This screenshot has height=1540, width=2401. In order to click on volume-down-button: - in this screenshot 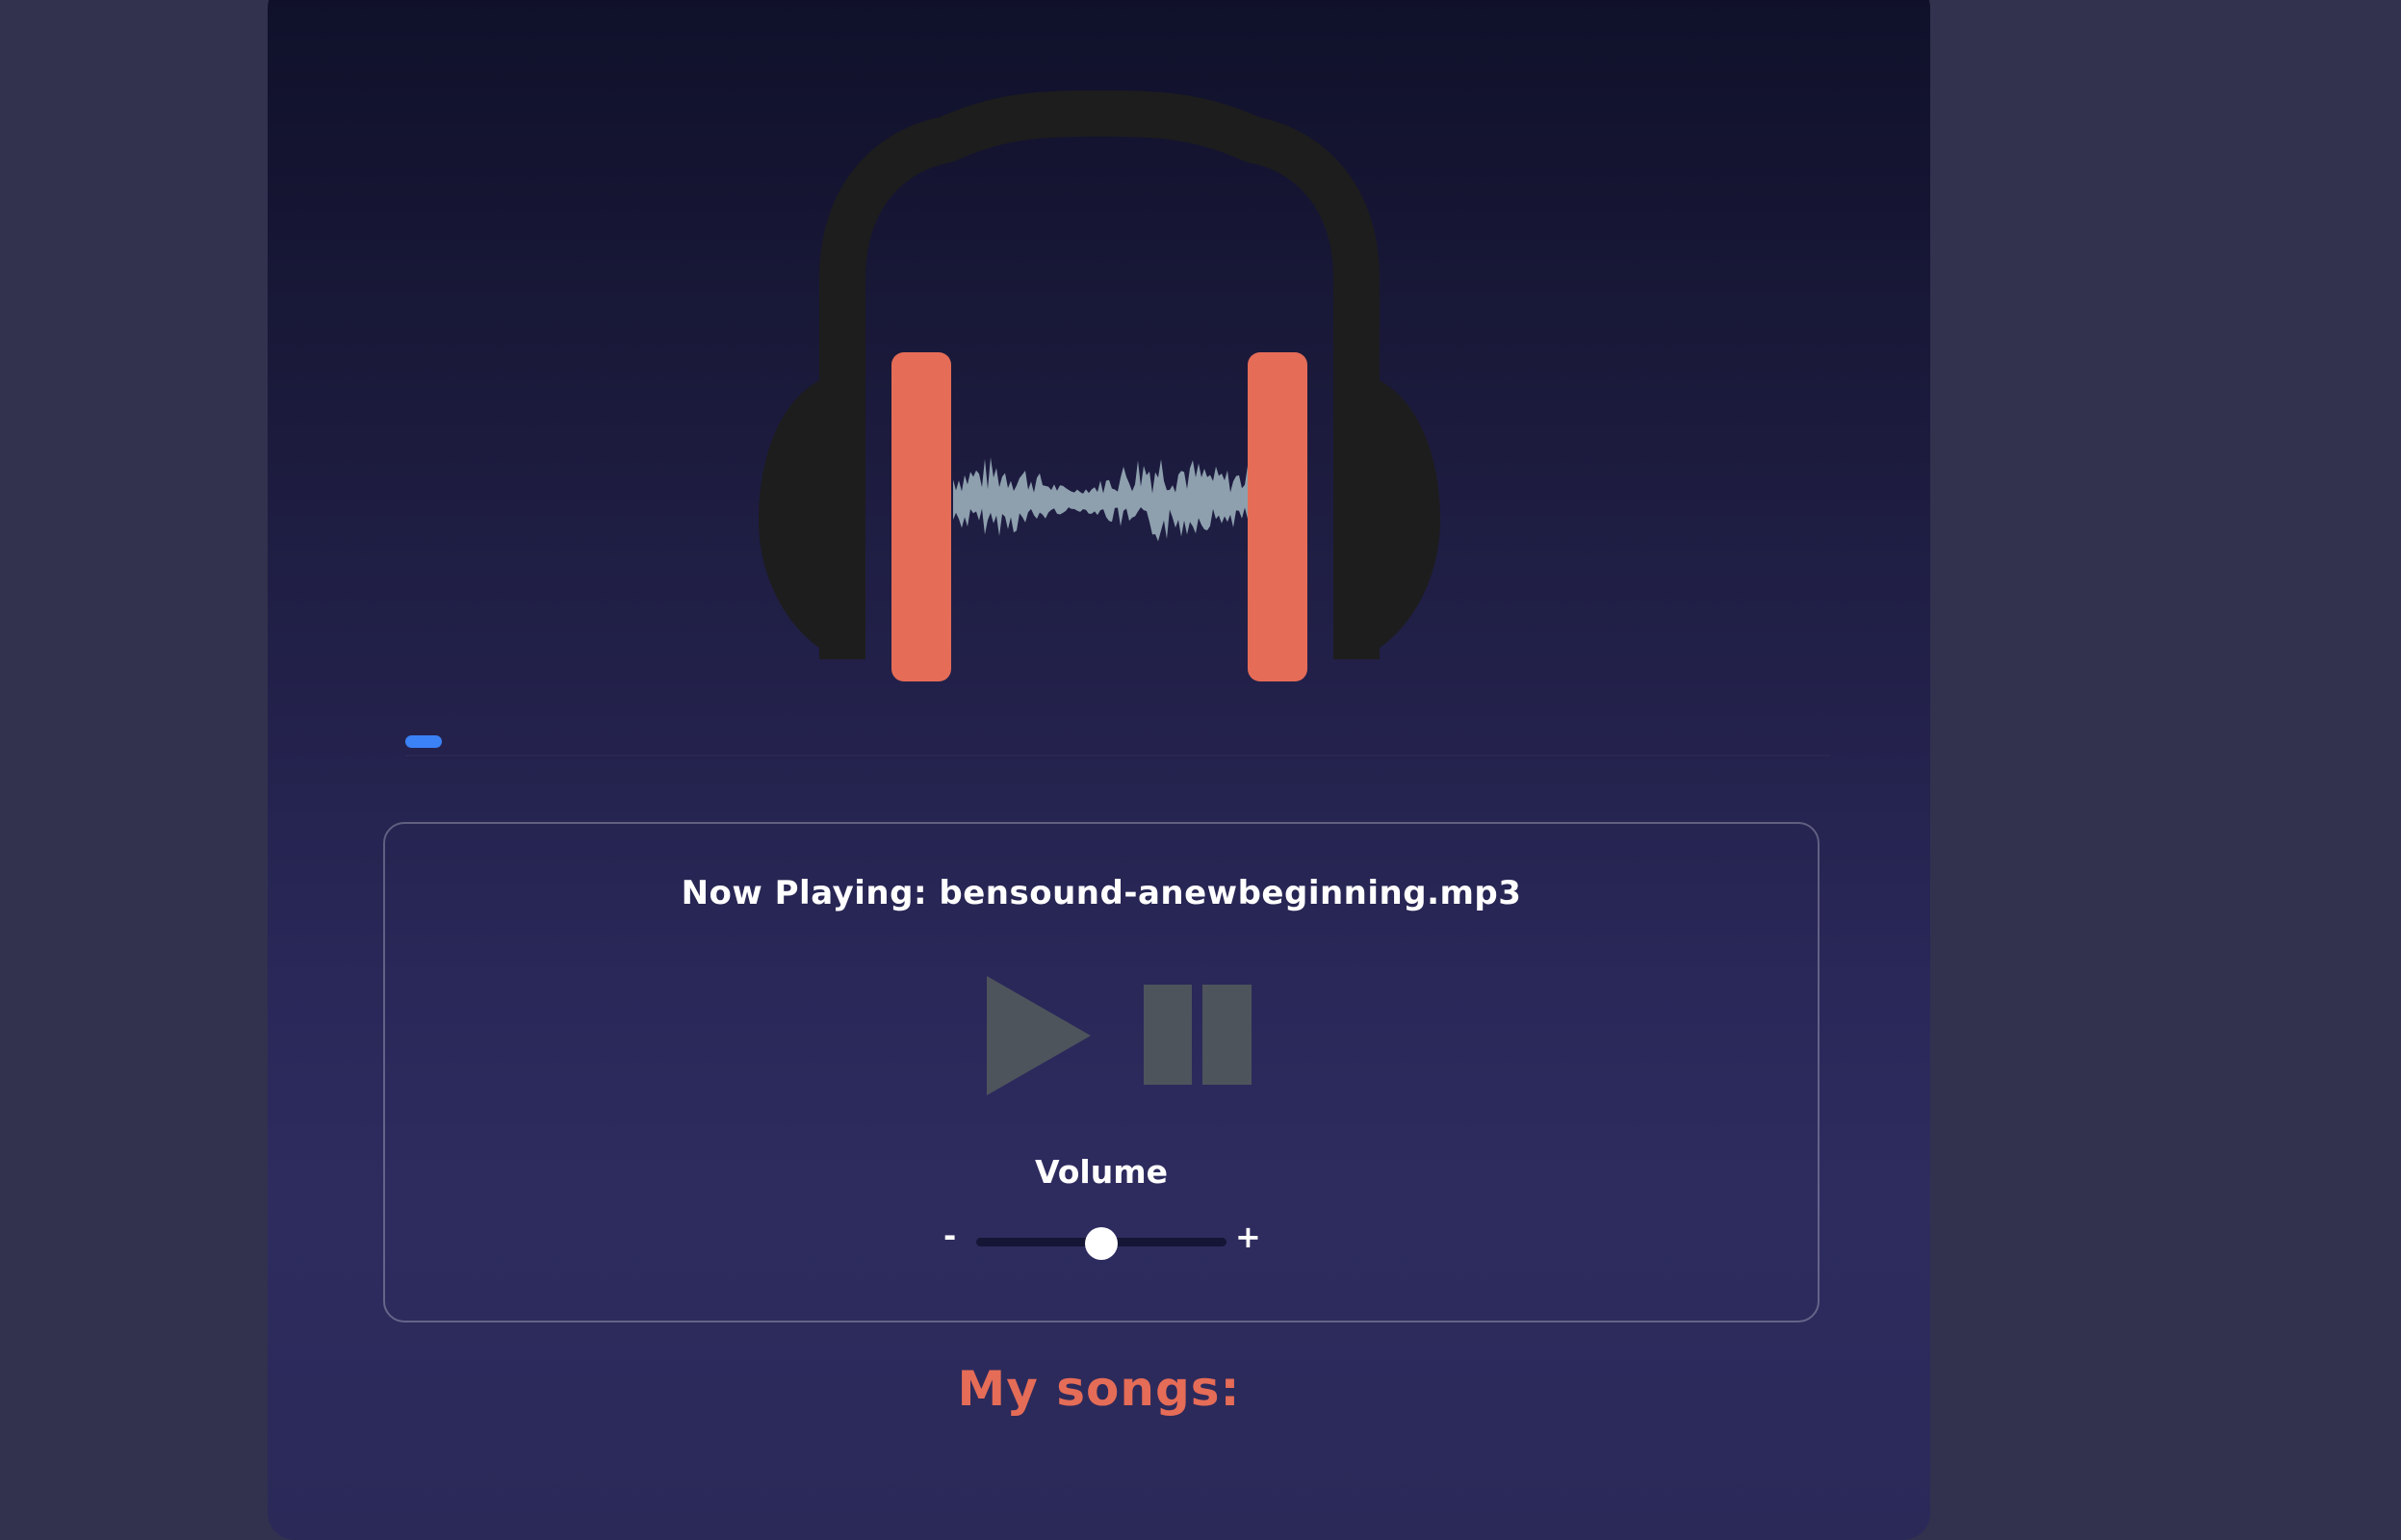, I will do `click(949, 1235)`.